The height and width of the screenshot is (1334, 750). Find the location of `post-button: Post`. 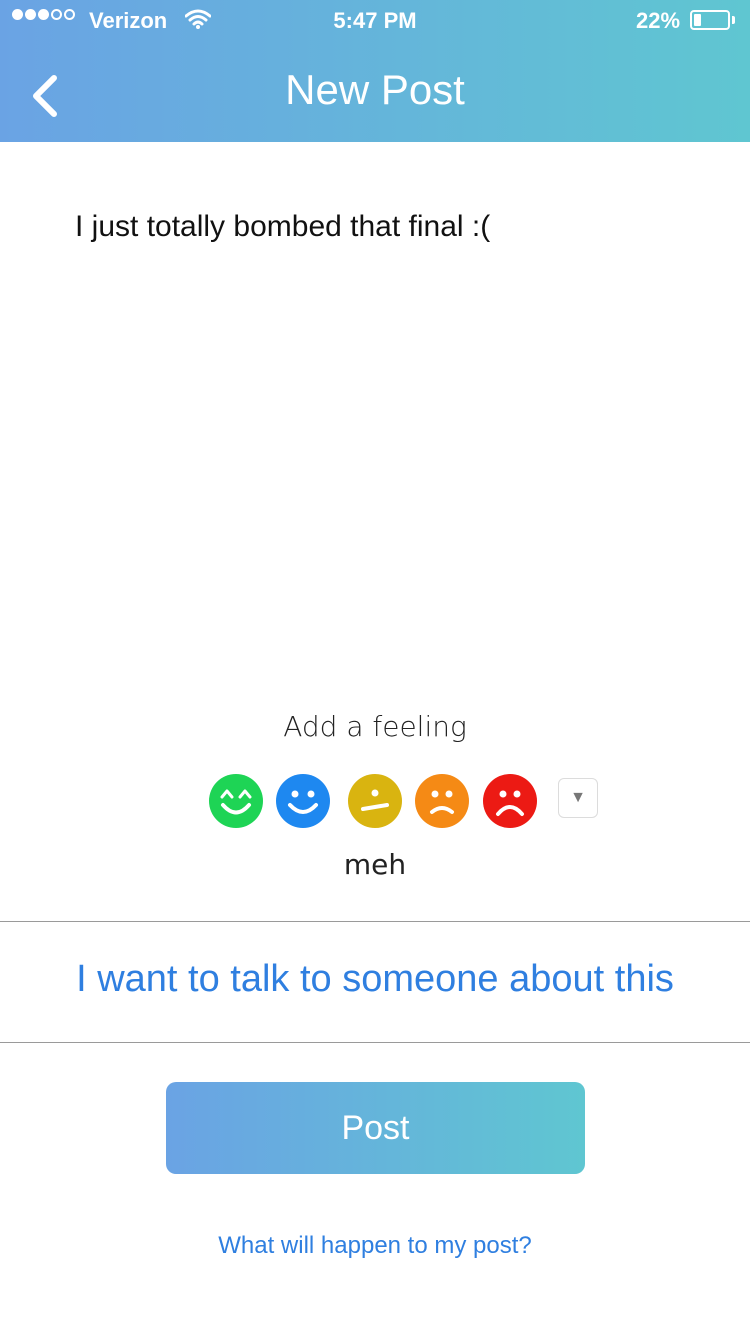

post-button: Post is located at coordinates (375, 1128).